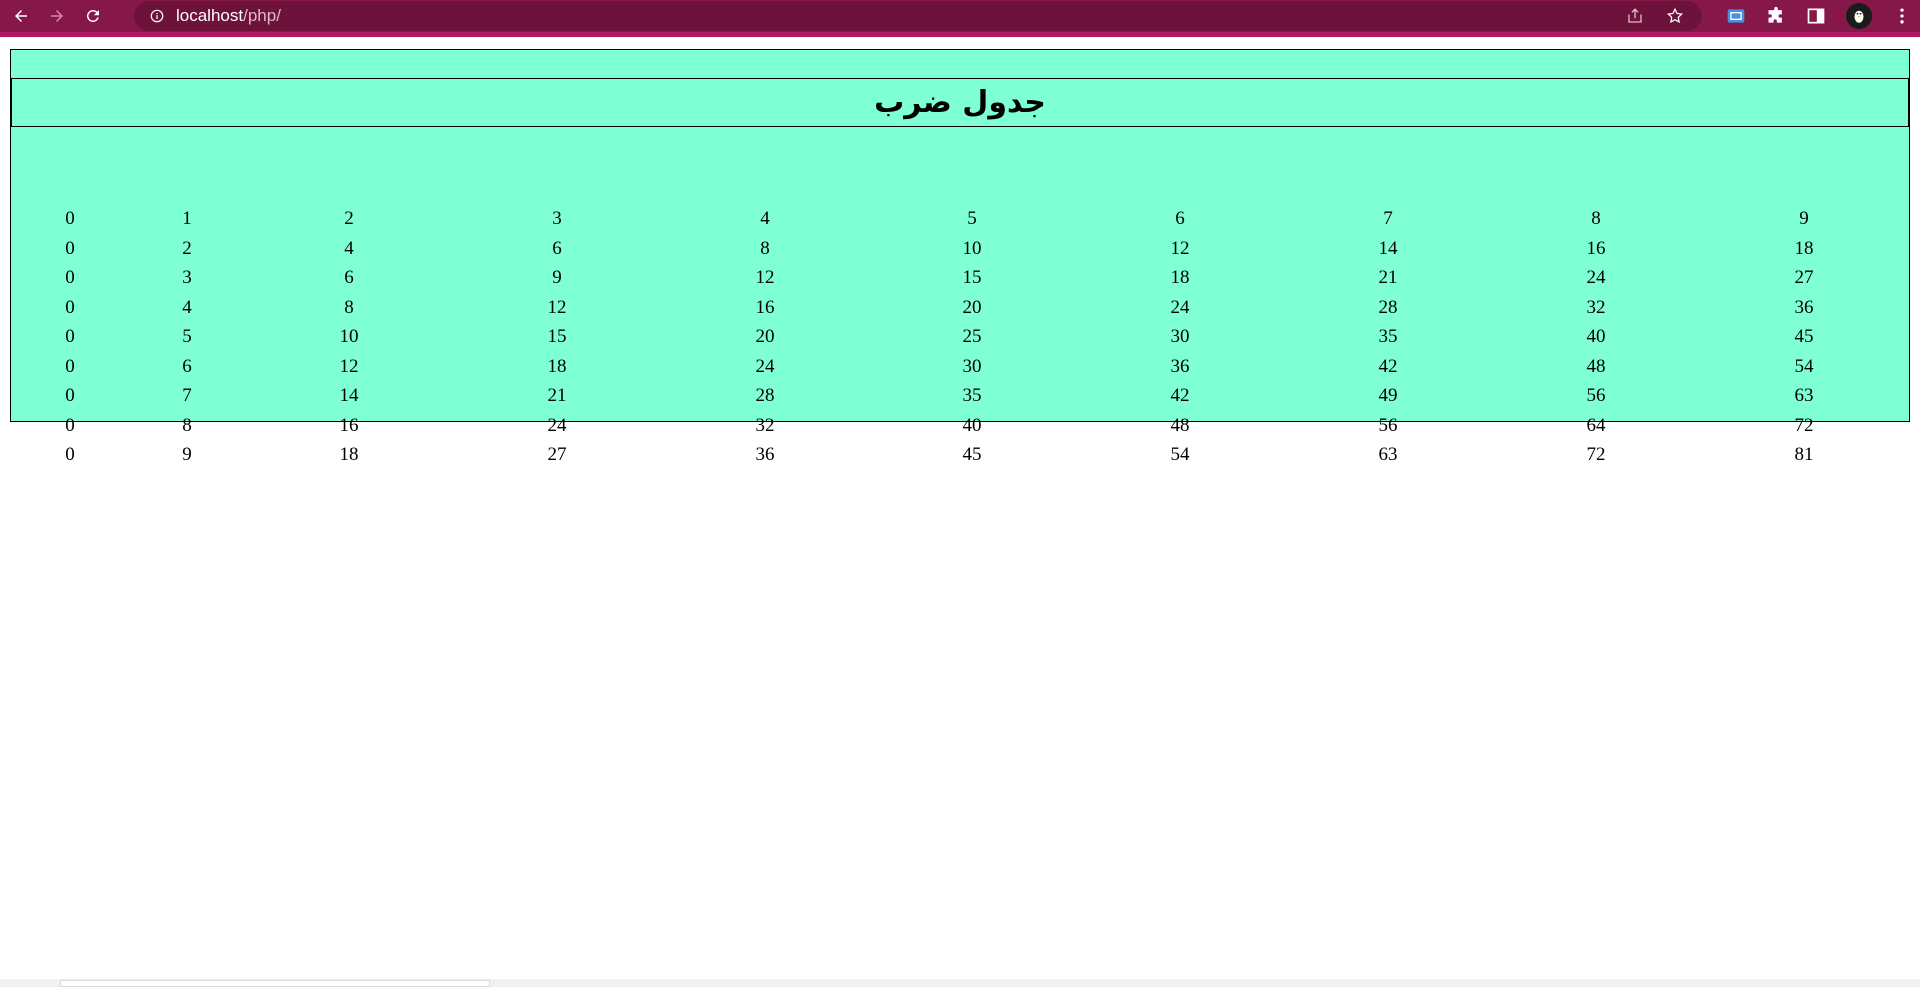 Image resolution: width=1920 pixels, height=987 pixels. I want to click on table-row: 0 5 10 15 20 25 30 35 40 45, so click(960, 337).